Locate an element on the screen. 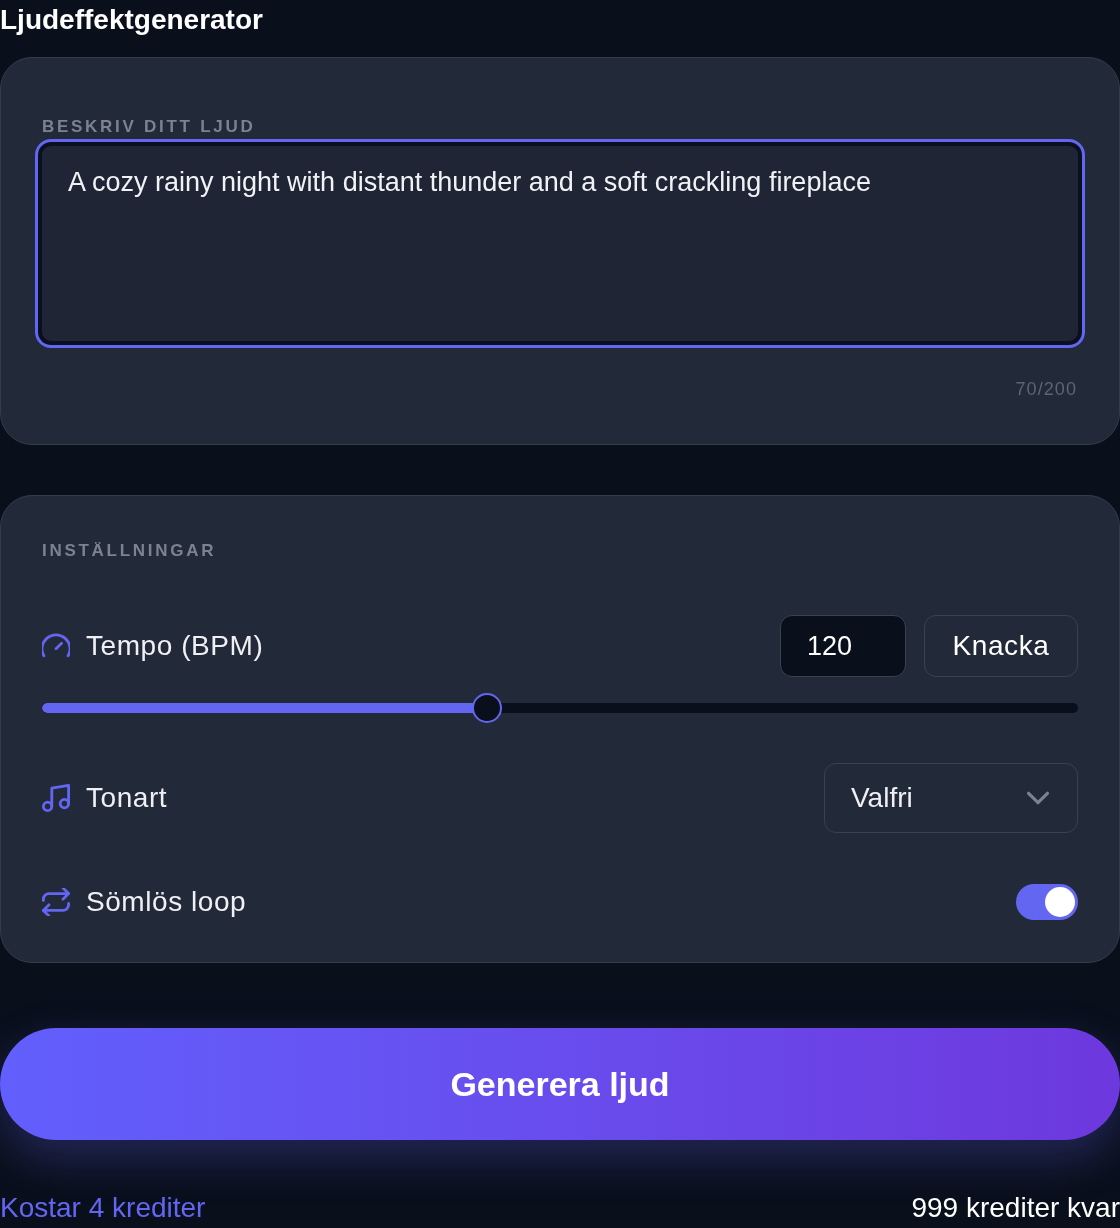 Image resolution: width=1120 pixels, height=1228 pixels. setting-label: Tempo (BPM) is located at coordinates (175, 646).